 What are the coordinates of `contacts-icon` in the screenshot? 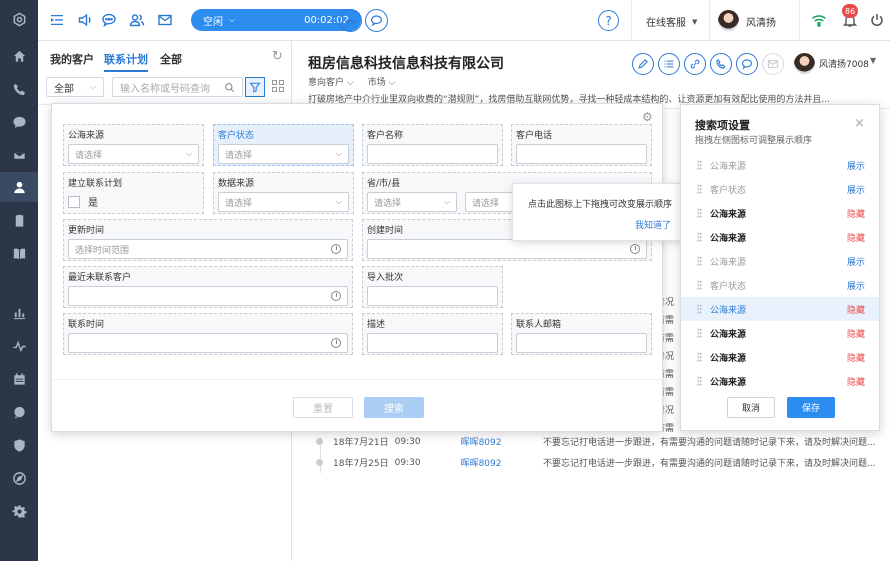 It's located at (137, 20).